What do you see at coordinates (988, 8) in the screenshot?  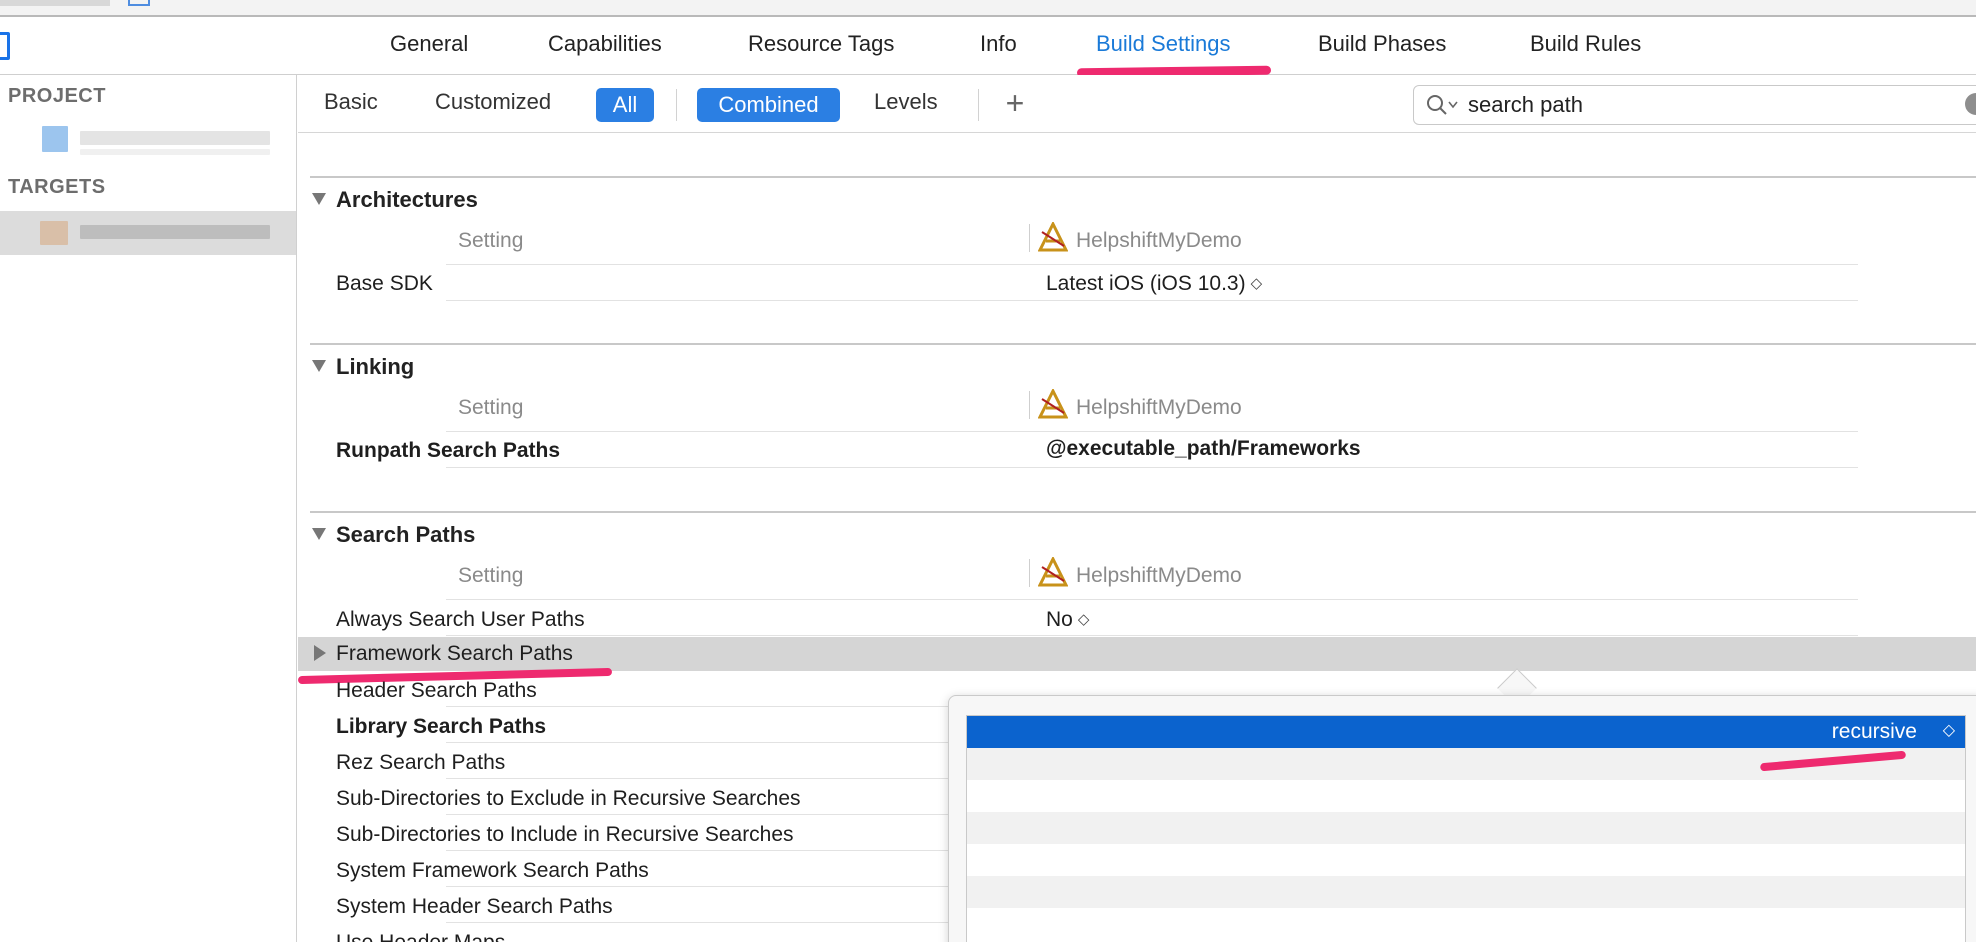 I see `window-top-strip` at bounding box center [988, 8].